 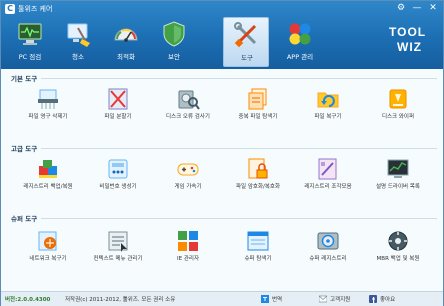 I want to click on nav-pc-check: PC 점검, so click(x=30, y=42).